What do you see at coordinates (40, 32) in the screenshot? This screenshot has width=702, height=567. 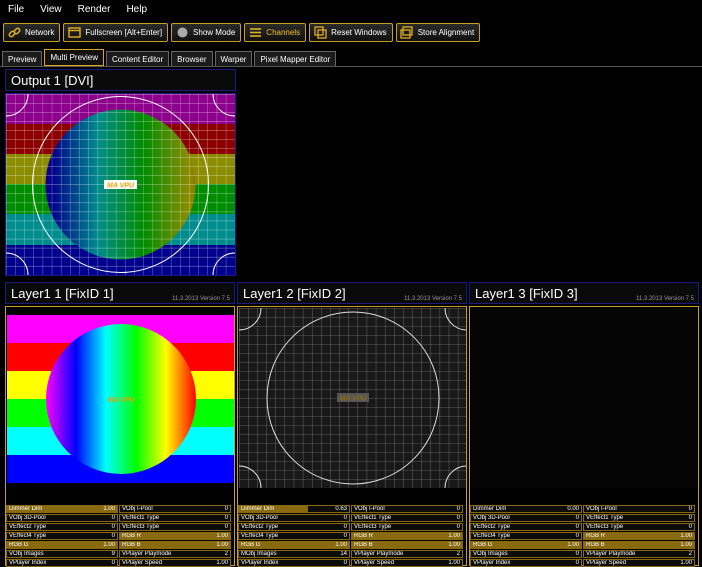 I see `network-label: Network` at bounding box center [40, 32].